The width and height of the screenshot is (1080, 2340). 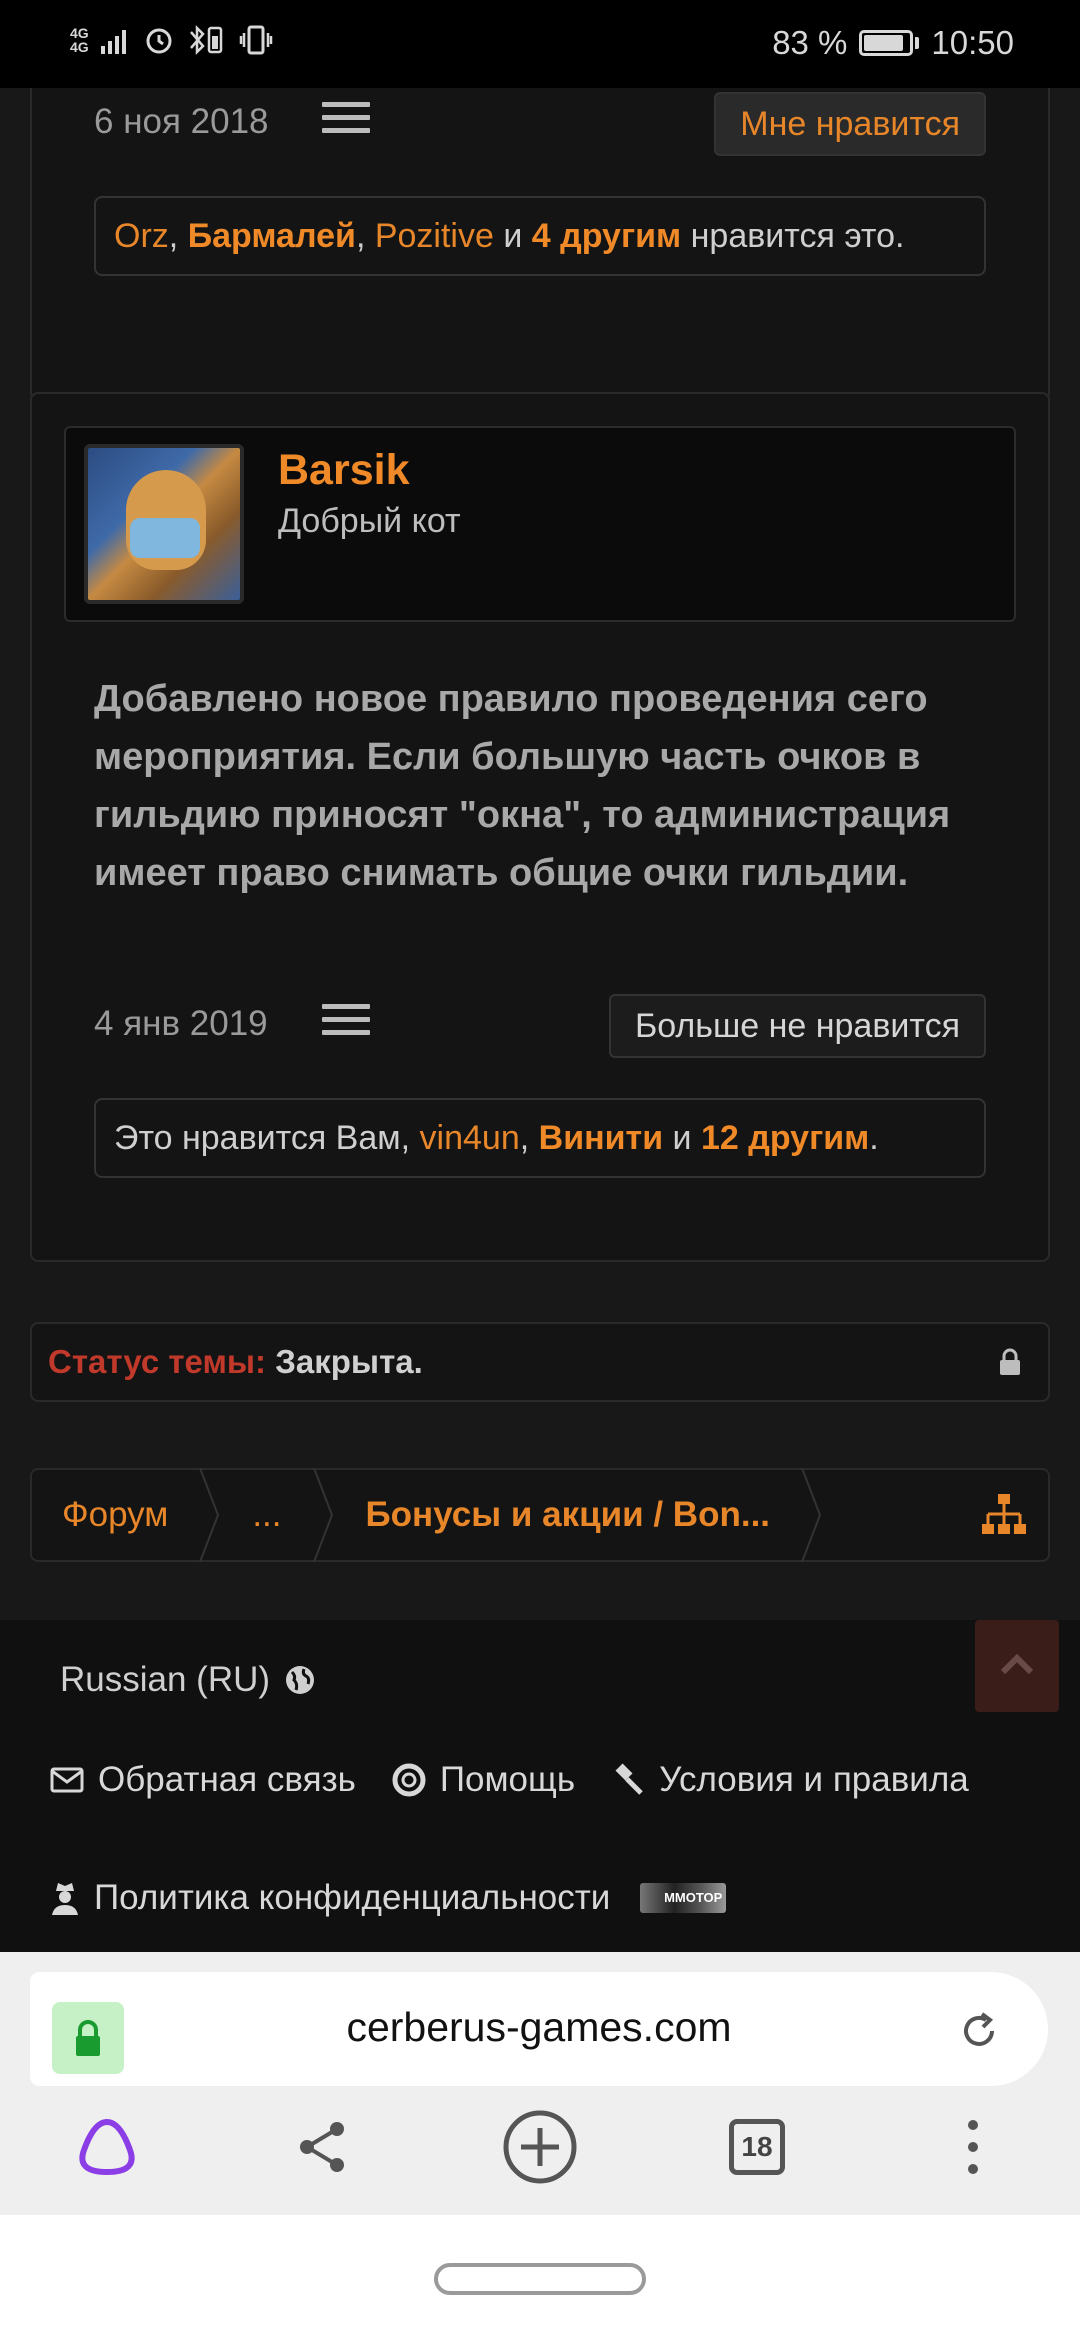 I want to click on new-tab-button, so click(x=540, y=2147).